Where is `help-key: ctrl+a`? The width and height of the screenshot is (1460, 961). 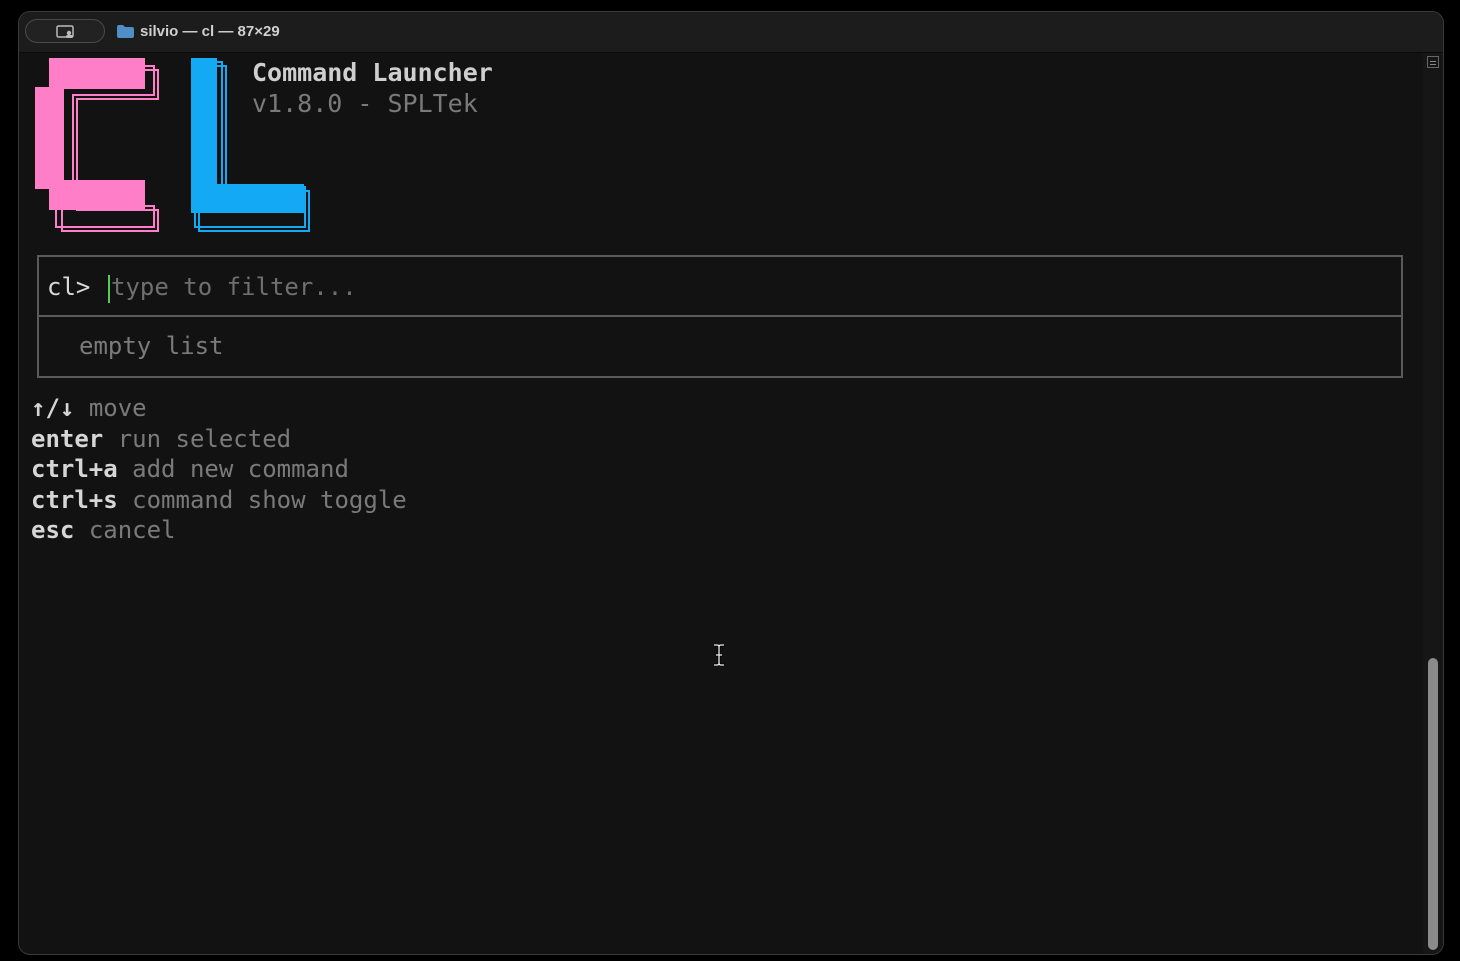 help-key: ctrl+a is located at coordinates (74, 469).